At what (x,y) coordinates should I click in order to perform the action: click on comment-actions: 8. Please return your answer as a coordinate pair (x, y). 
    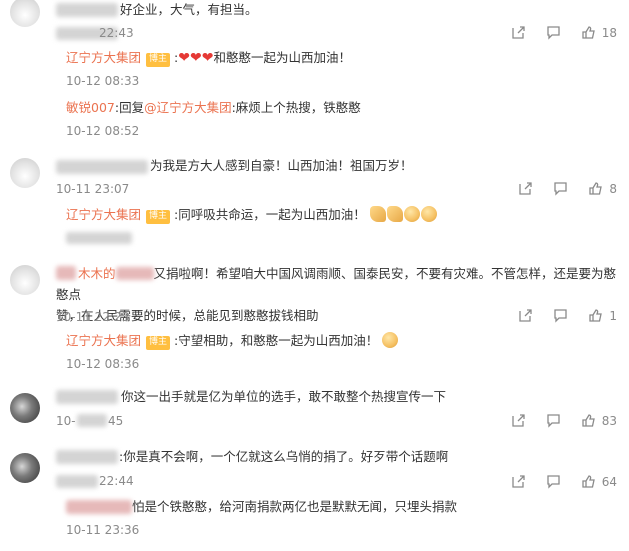
    Looking at the image, I should click on (557, 188).